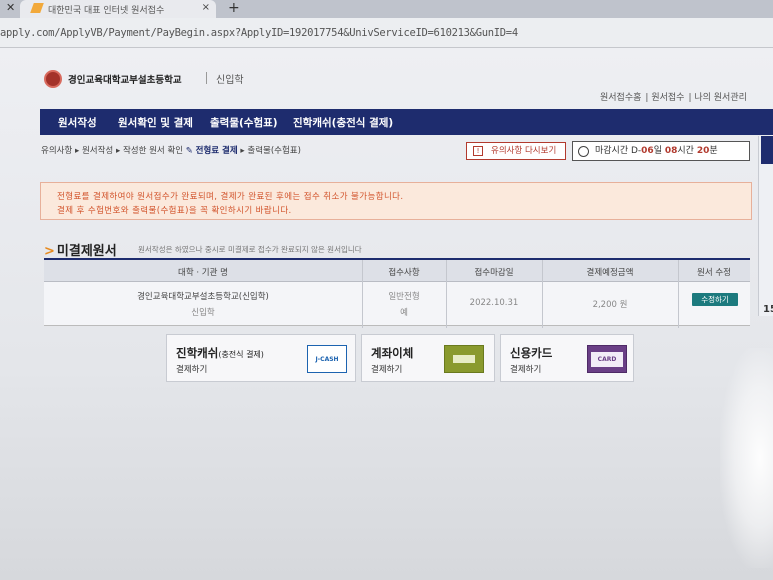 This screenshot has height=580, width=773. Describe the element at coordinates (494, 273) in the screenshot. I see `th-deadline: 접수마감일` at that location.